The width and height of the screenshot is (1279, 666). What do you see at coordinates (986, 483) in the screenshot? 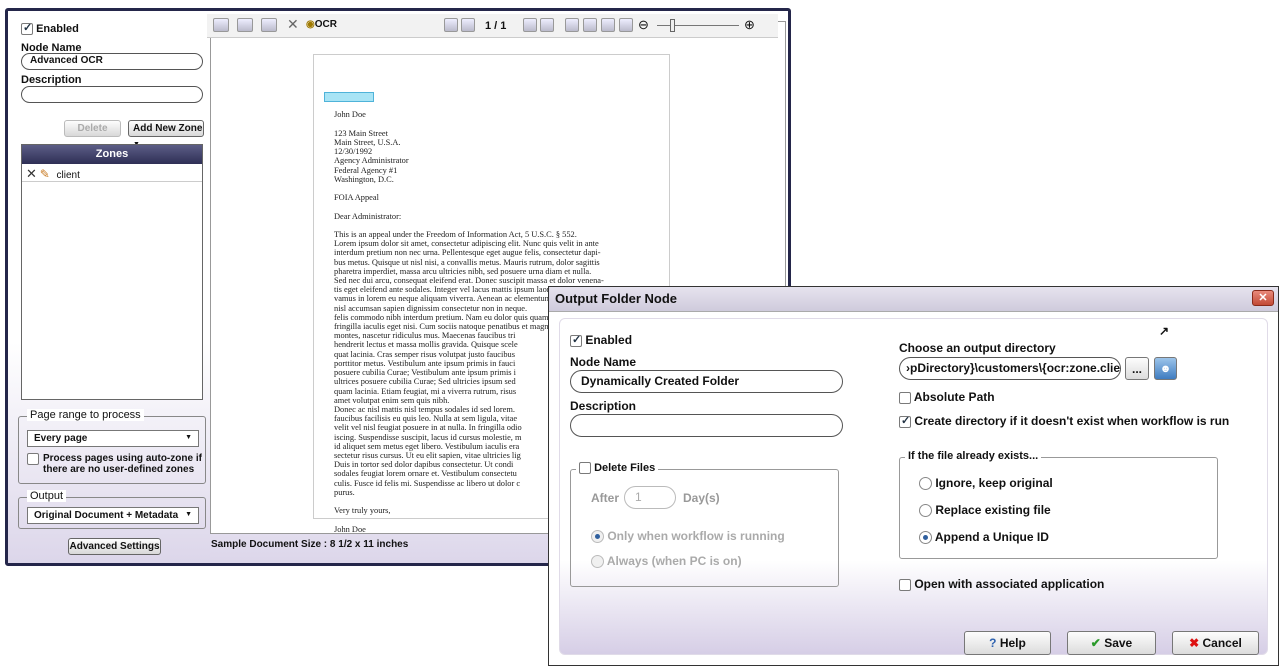
I see `ignore-row: Ignore, keep original` at bounding box center [986, 483].